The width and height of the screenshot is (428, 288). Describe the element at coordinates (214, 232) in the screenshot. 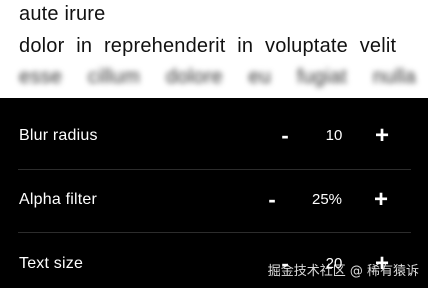

I see `divider` at that location.